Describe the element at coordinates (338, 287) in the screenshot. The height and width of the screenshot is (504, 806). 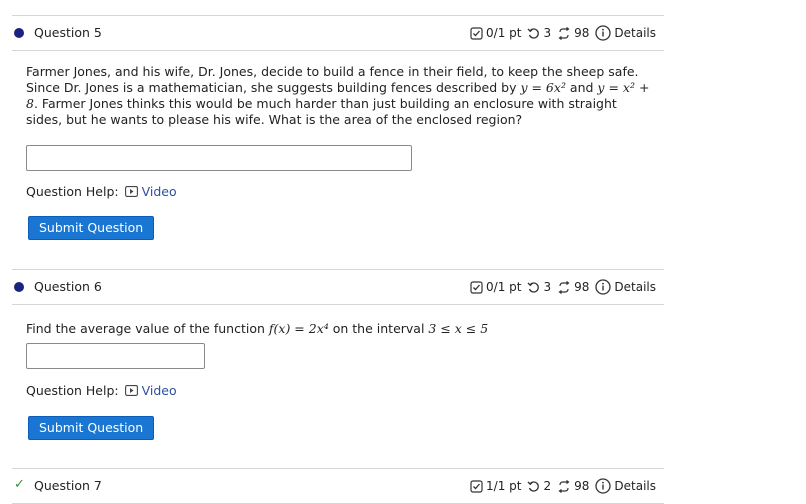
I see `question-6-header: Question 6 0/1 pt 3 98 Details` at that location.